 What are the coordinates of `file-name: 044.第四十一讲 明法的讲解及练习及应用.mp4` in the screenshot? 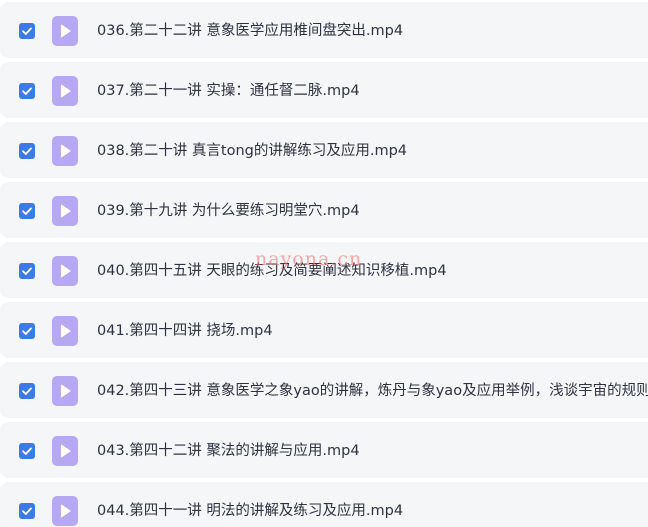 It's located at (250, 511).